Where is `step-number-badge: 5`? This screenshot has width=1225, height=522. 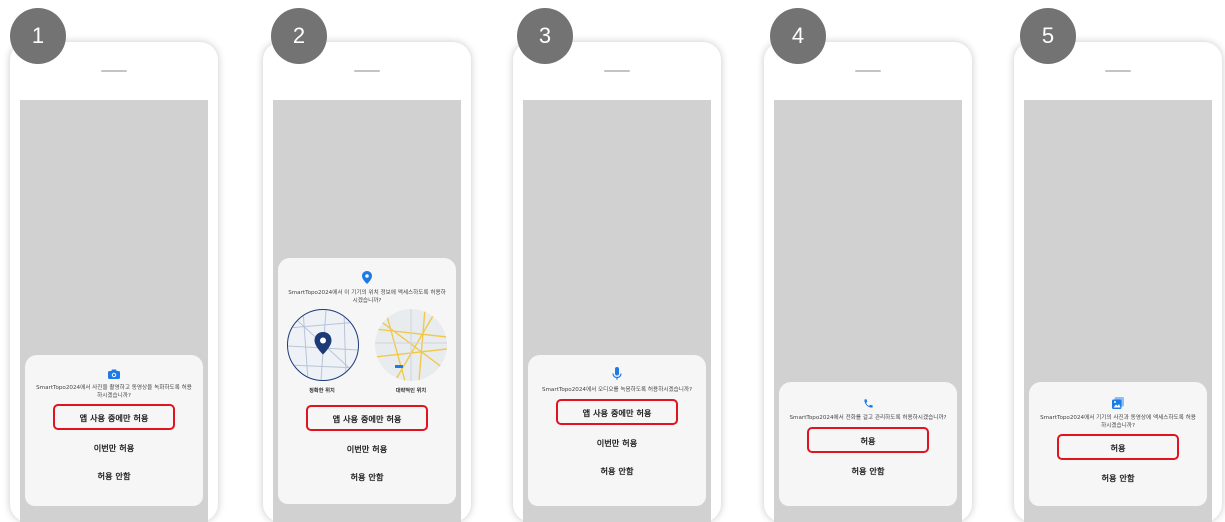
step-number-badge: 5 is located at coordinates (1048, 36).